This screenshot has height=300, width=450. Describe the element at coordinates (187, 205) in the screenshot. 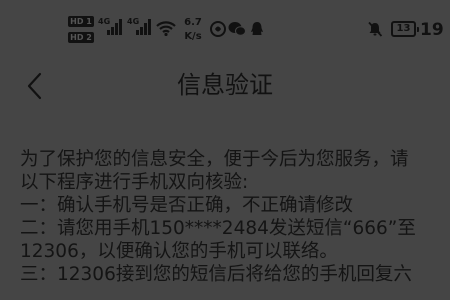

I see `instruction-line: 一：确认手机号是否正确，不正确请修改` at that location.